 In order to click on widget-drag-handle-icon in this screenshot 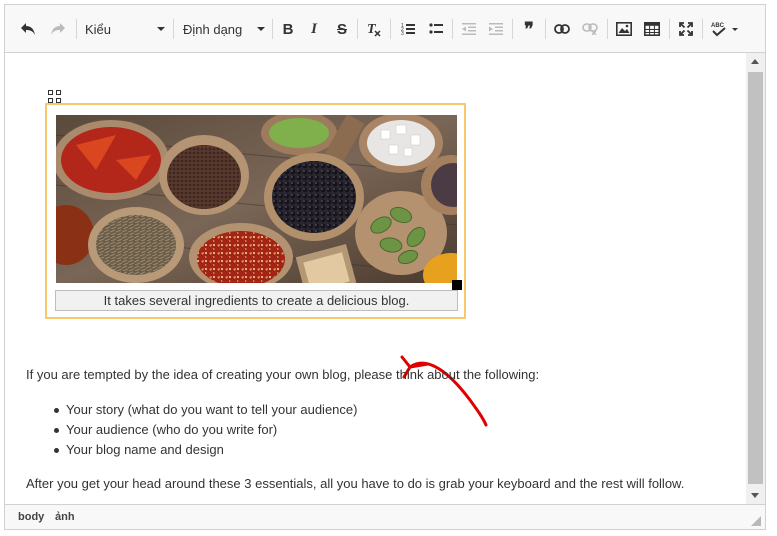, I will do `click(54, 96)`.